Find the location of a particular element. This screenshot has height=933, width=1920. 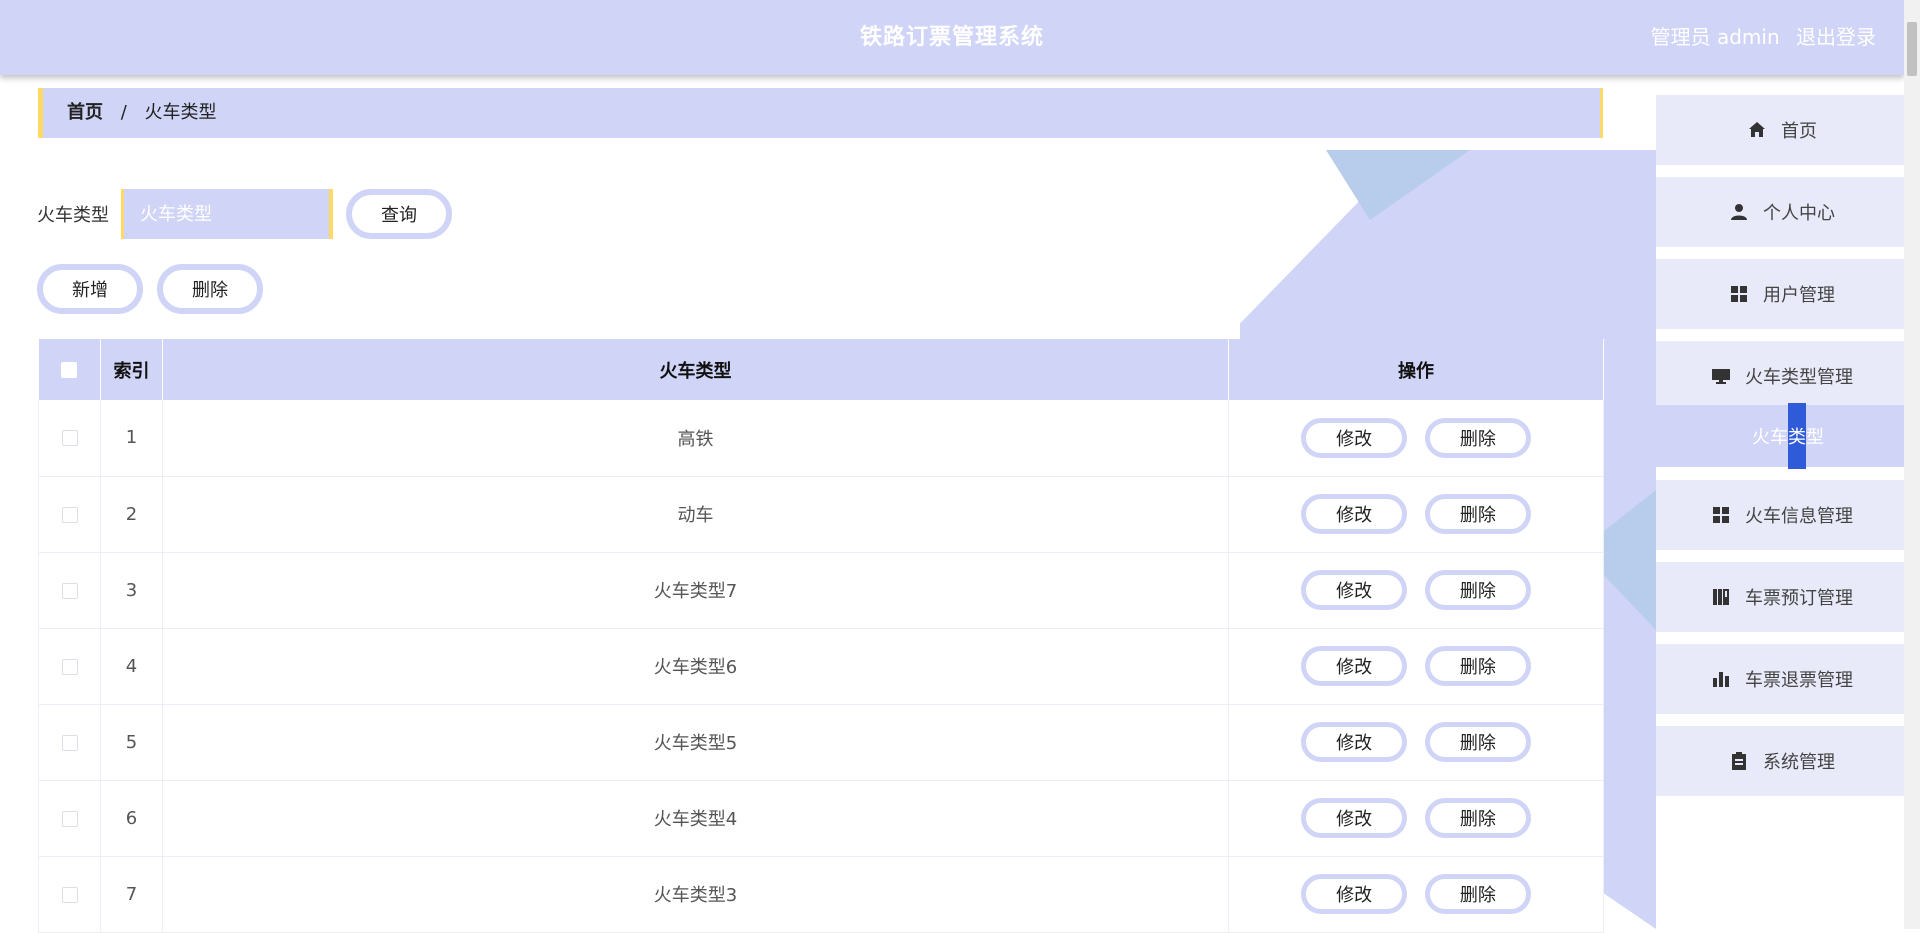

sidebar-item-system: 系统管理 is located at coordinates (1788, 761).